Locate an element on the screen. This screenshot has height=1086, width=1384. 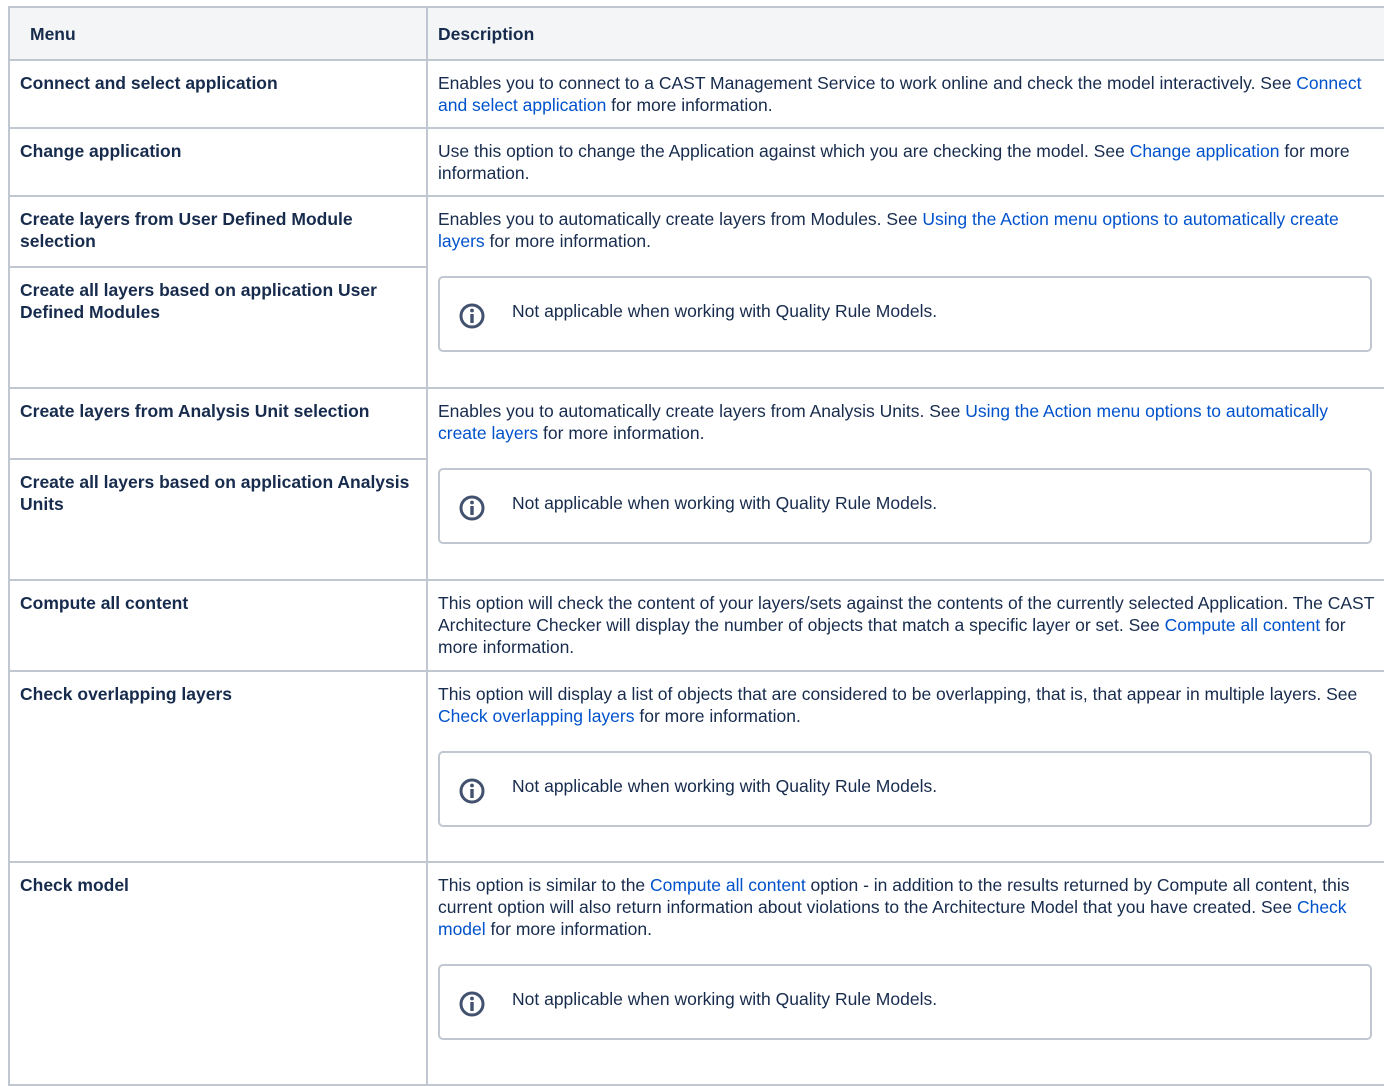
header-menu: Menu is located at coordinates (218, 33).